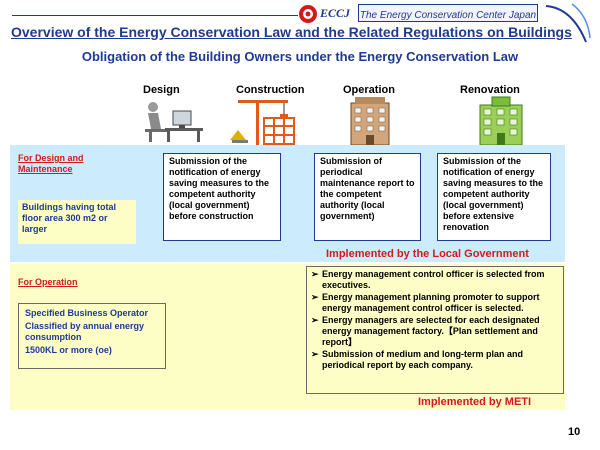 The image size is (600, 450). Describe the element at coordinates (475, 402) in the screenshot. I see `implemented-by-meti: Implemented by METI` at that location.